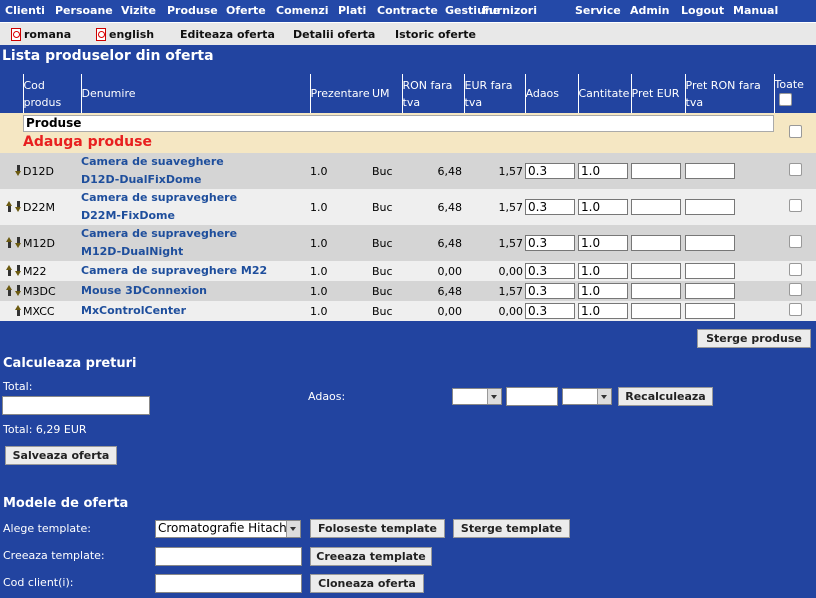  I want to click on product-name-line2: D12D-DualFixDome, so click(195, 180).